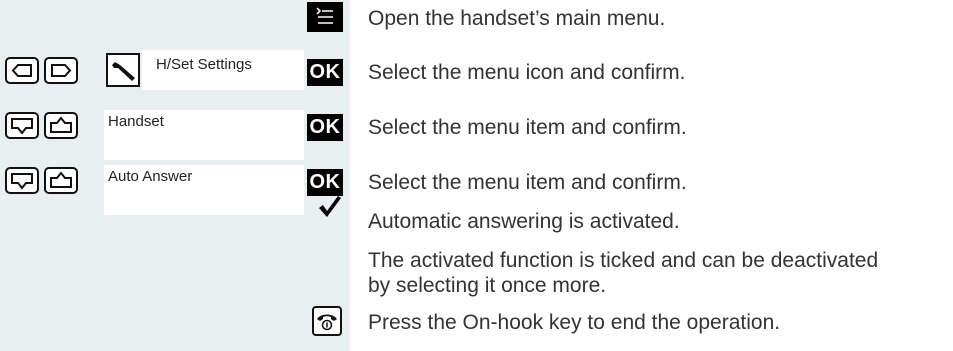 This screenshot has height=351, width=953. Describe the element at coordinates (61, 70) in the screenshot. I see `nav-right-icon` at that location.